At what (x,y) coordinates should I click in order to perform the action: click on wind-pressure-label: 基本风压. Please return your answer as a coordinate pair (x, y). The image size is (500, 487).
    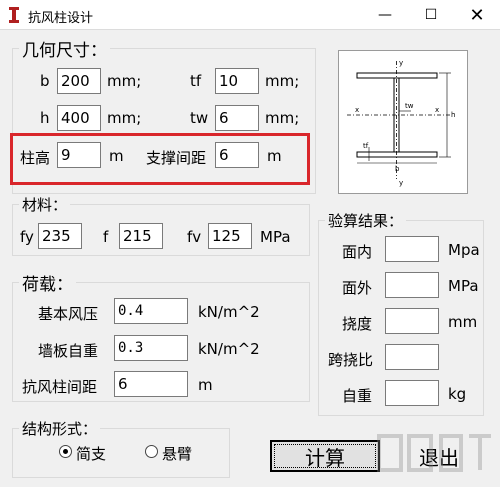
    Looking at the image, I should click on (68, 314).